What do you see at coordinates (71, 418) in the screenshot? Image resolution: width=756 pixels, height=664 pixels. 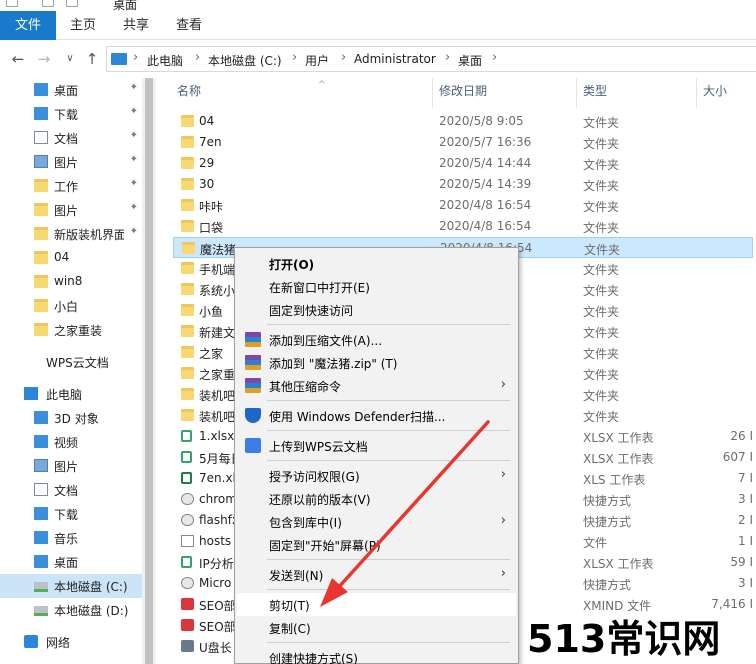 I see `nav-item: 3D 对象` at bounding box center [71, 418].